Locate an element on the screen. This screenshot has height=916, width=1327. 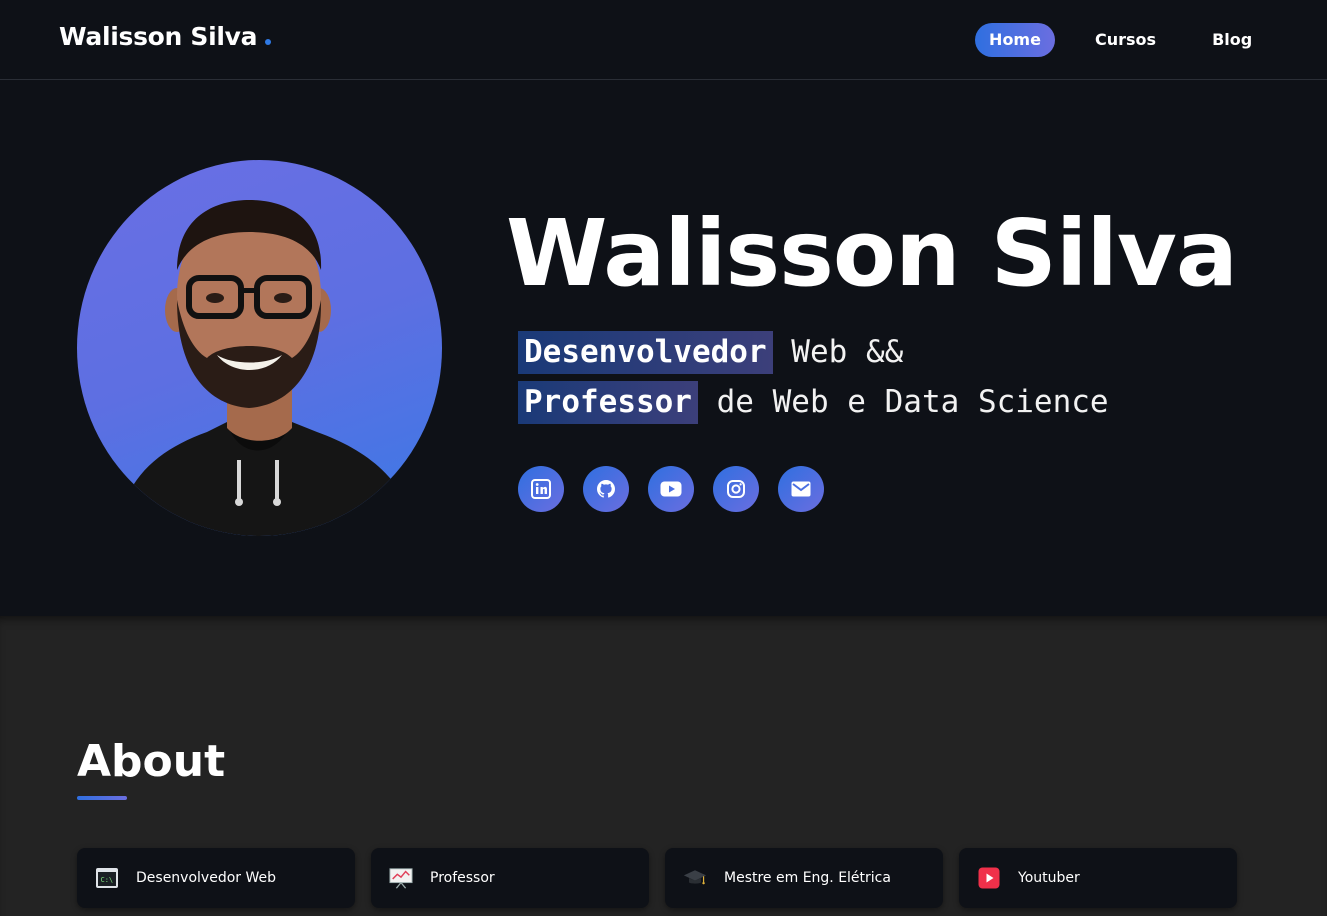
github-icon is located at coordinates (606, 489).